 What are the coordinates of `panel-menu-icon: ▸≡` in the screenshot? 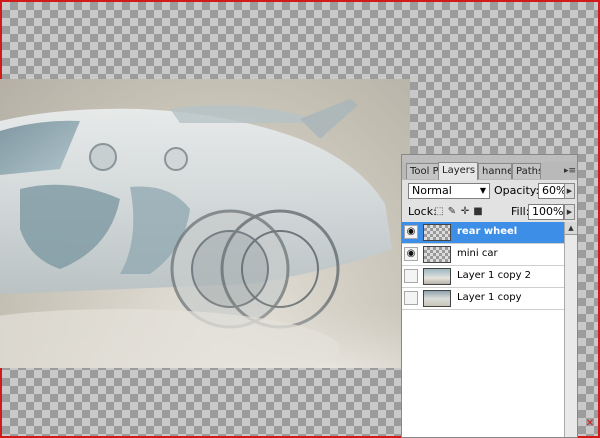 It's located at (570, 171).